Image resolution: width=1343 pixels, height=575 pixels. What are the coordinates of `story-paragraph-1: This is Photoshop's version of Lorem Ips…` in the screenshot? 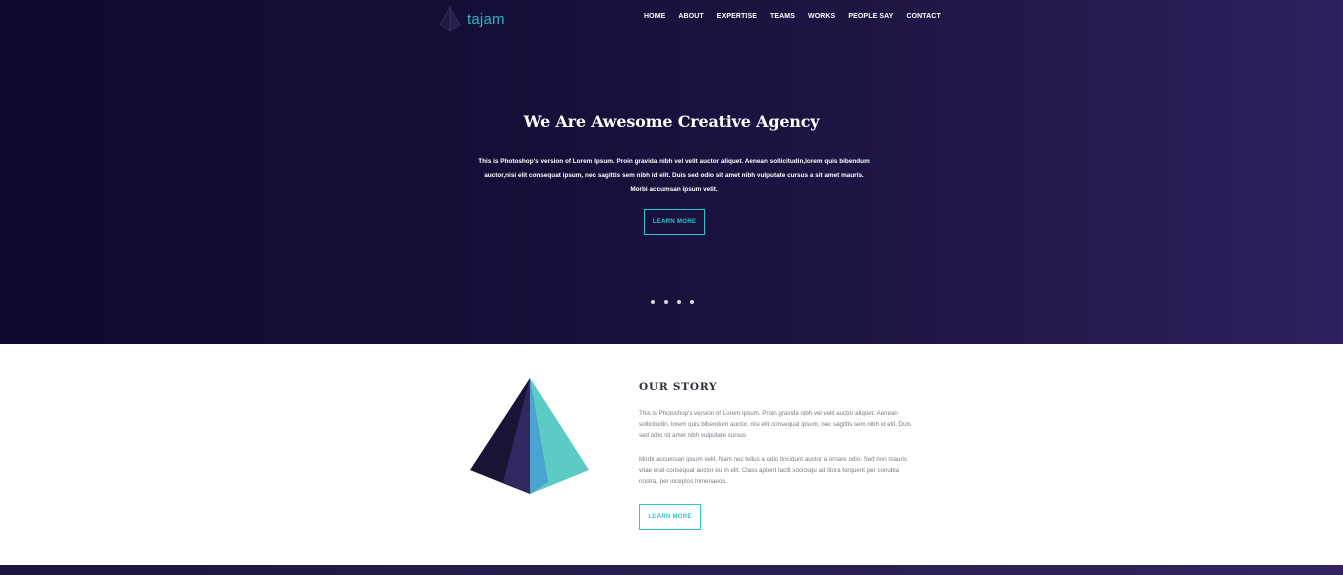 It's located at (775, 425).